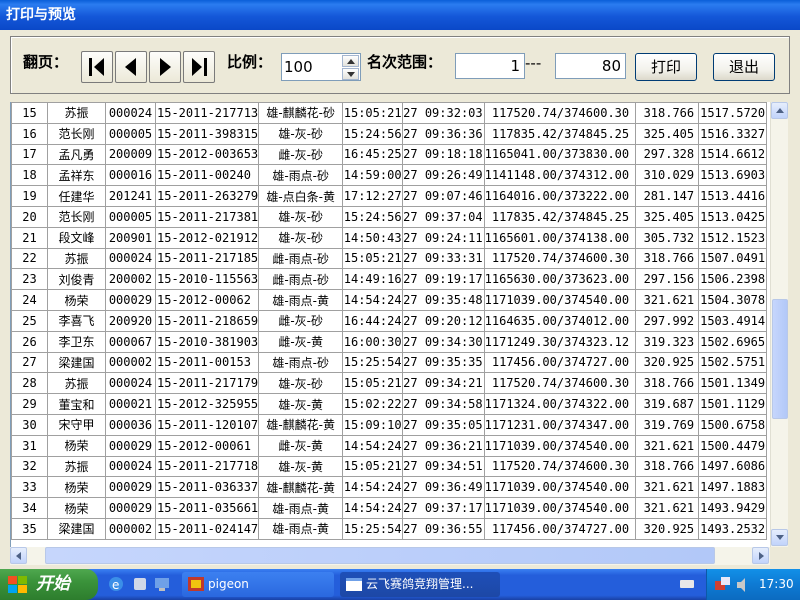 The image size is (800, 600). What do you see at coordinates (130, 196) in the screenshot?
I see `table-cell: 201241` at bounding box center [130, 196].